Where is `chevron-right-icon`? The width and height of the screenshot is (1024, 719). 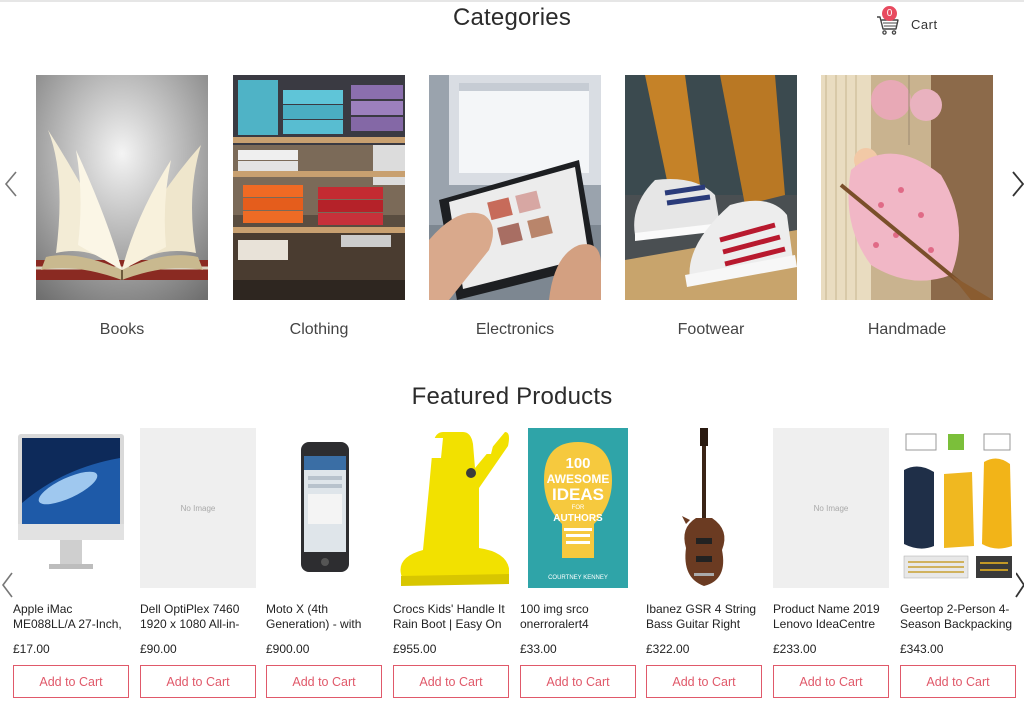
chevron-right-icon is located at coordinates (1018, 184).